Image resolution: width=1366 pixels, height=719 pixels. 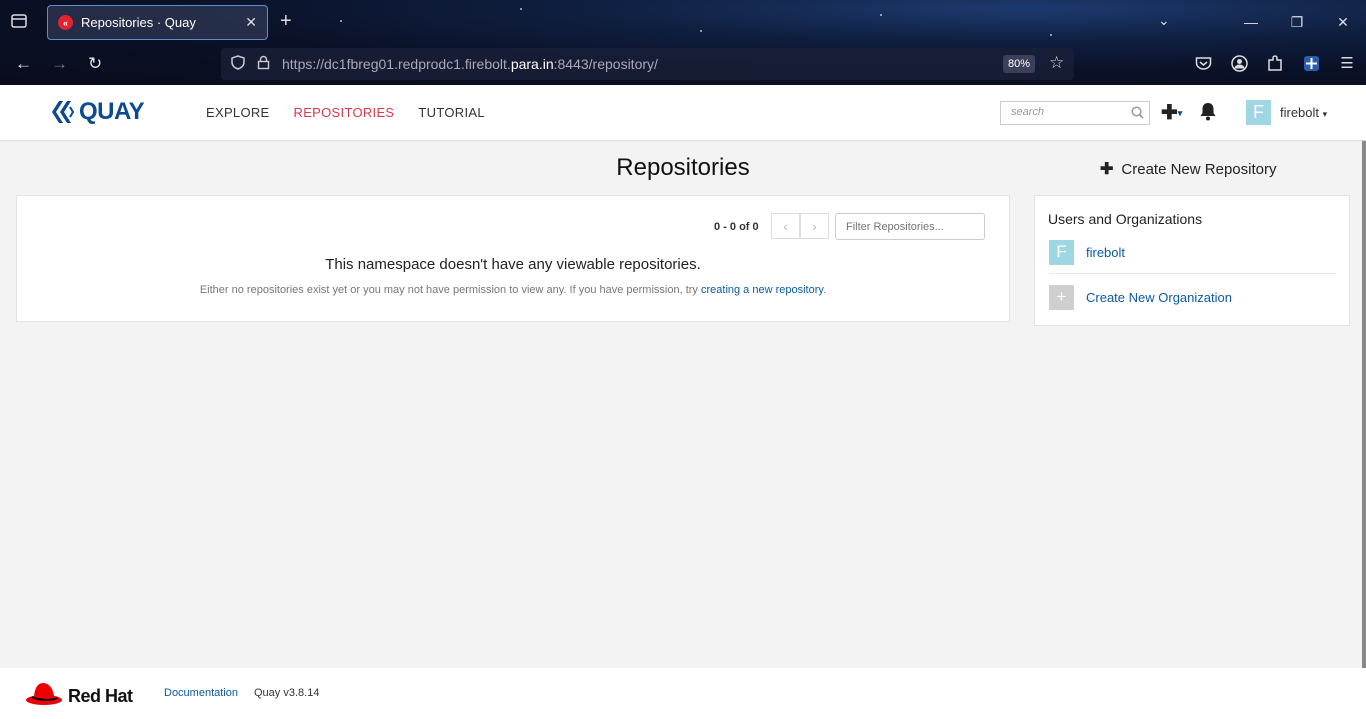 I want to click on version-text: Quay v3.8.14, so click(x=287, y=693).